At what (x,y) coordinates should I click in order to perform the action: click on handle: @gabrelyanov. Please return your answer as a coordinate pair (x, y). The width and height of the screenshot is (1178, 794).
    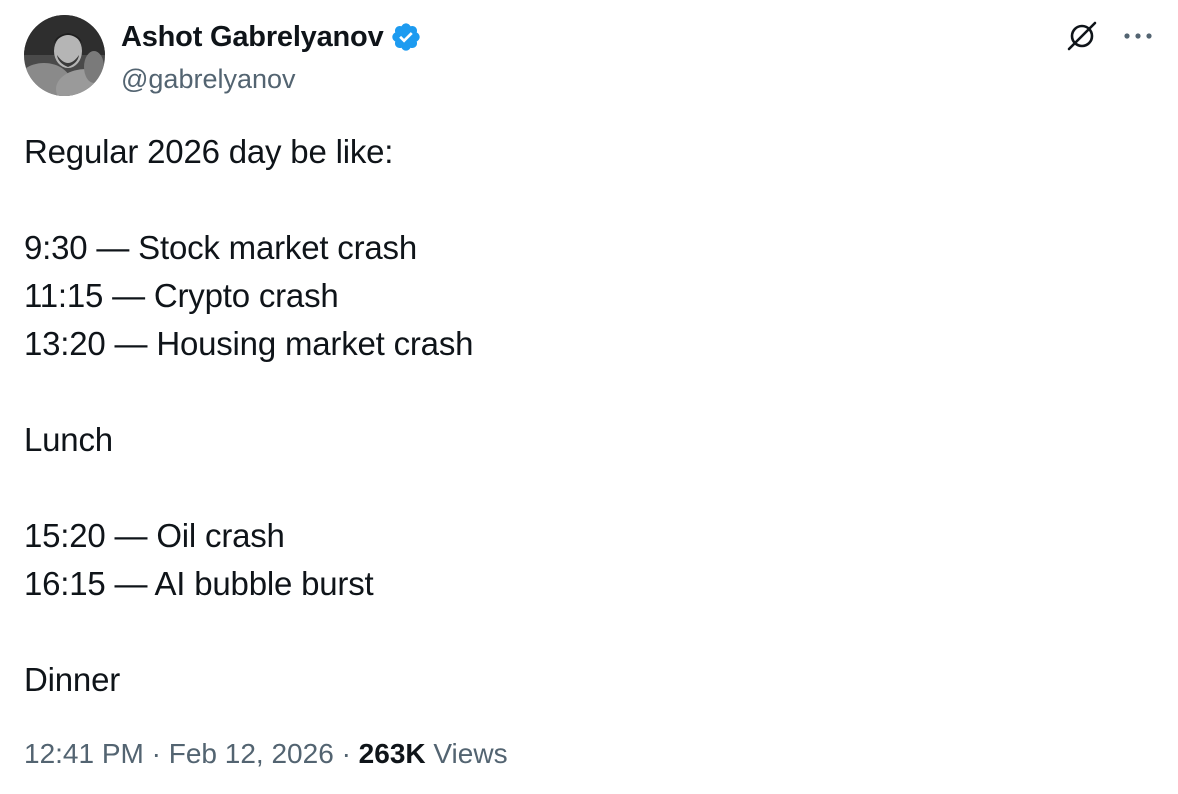
    Looking at the image, I should click on (271, 79).